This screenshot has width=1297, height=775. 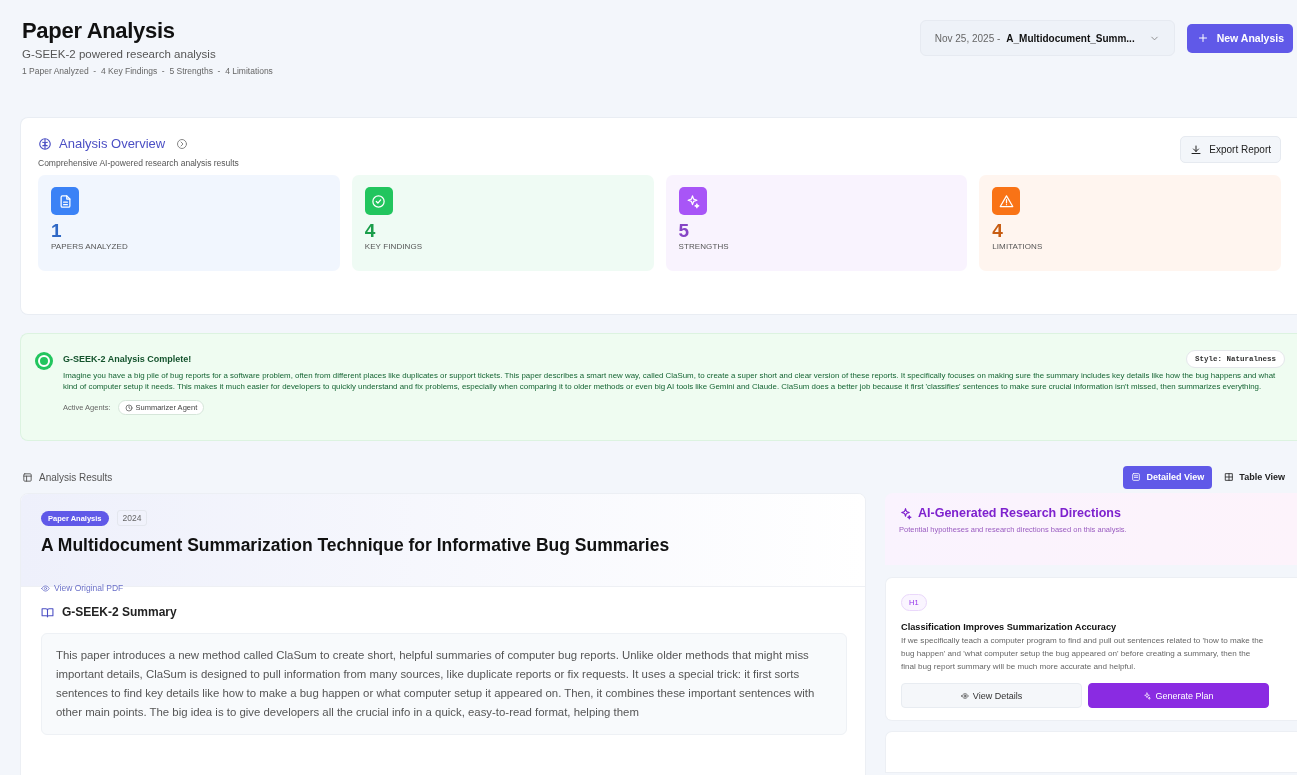 I want to click on view-details-button: View Details, so click(x=991, y=695).